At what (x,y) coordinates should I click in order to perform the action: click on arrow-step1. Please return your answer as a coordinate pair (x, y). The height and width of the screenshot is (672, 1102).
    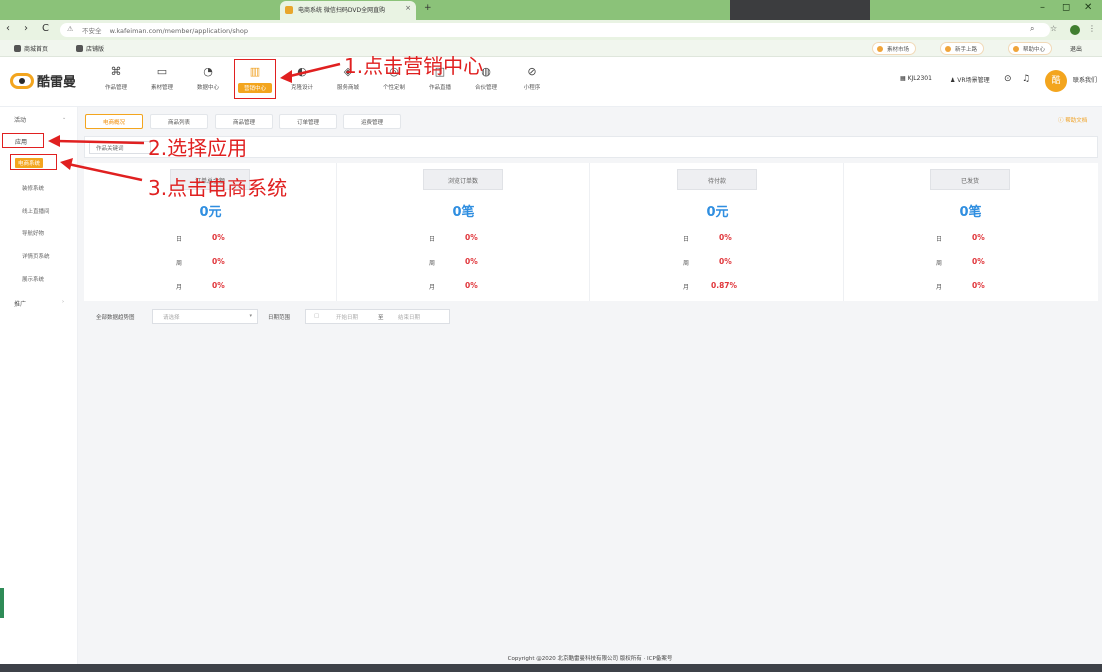
    Looking at the image, I should click on (313, 70).